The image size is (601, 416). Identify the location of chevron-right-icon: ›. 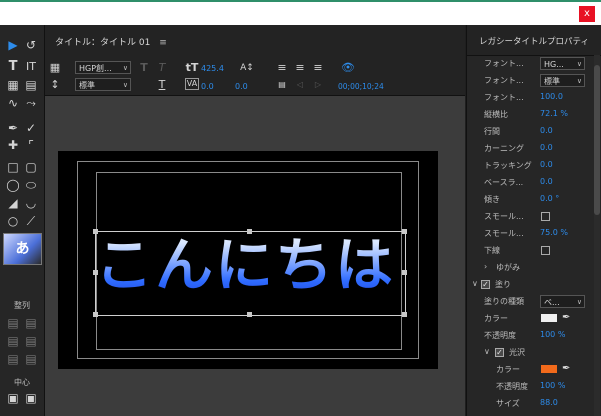
(485, 266).